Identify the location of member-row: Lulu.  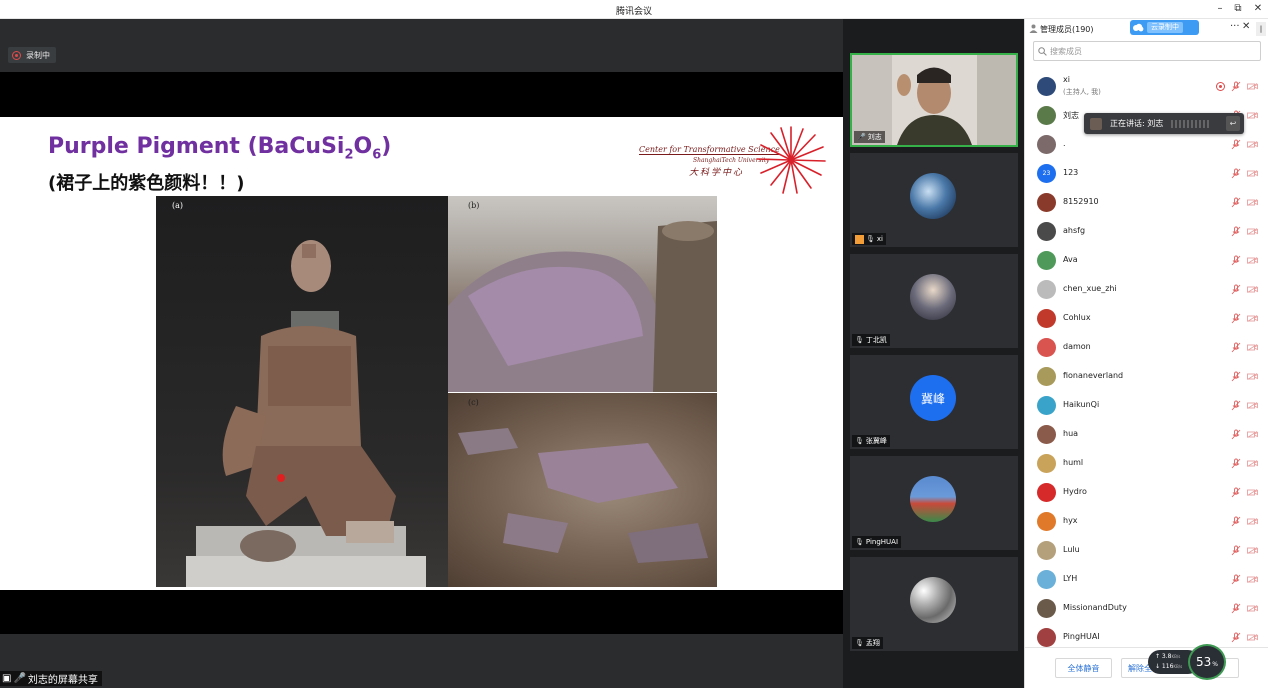
(1146, 550).